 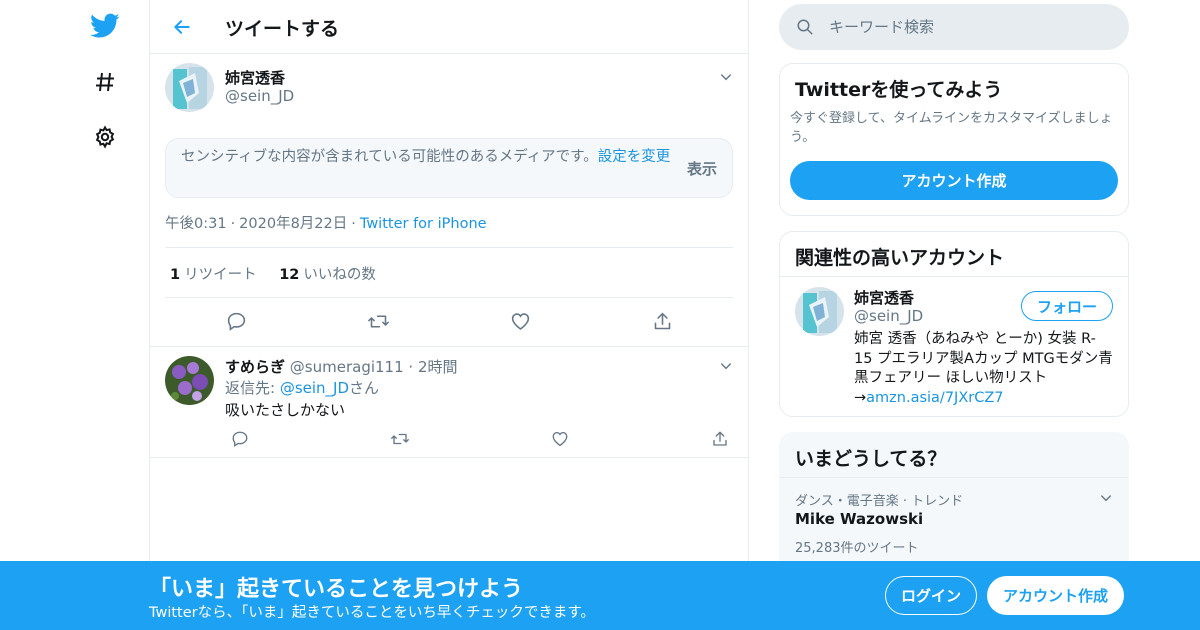 I want to click on follow-button: フォロー, so click(x=1067, y=306).